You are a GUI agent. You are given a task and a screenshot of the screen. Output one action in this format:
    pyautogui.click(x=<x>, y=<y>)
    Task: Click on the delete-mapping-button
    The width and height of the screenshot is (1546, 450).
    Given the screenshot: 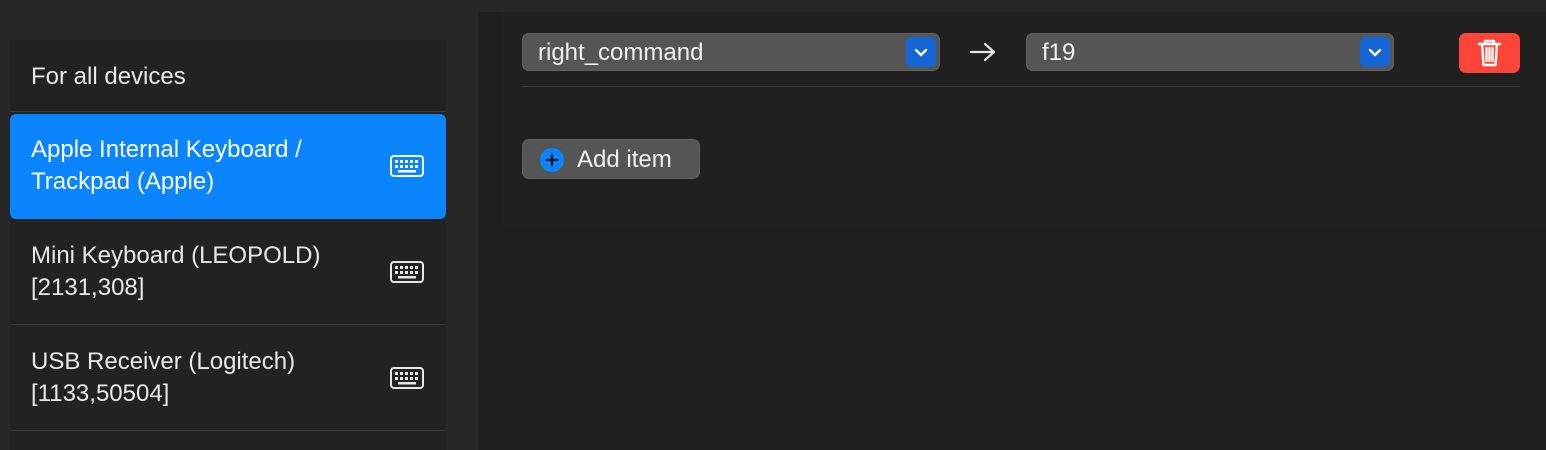 What is the action you would take?
    pyautogui.click(x=1489, y=53)
    